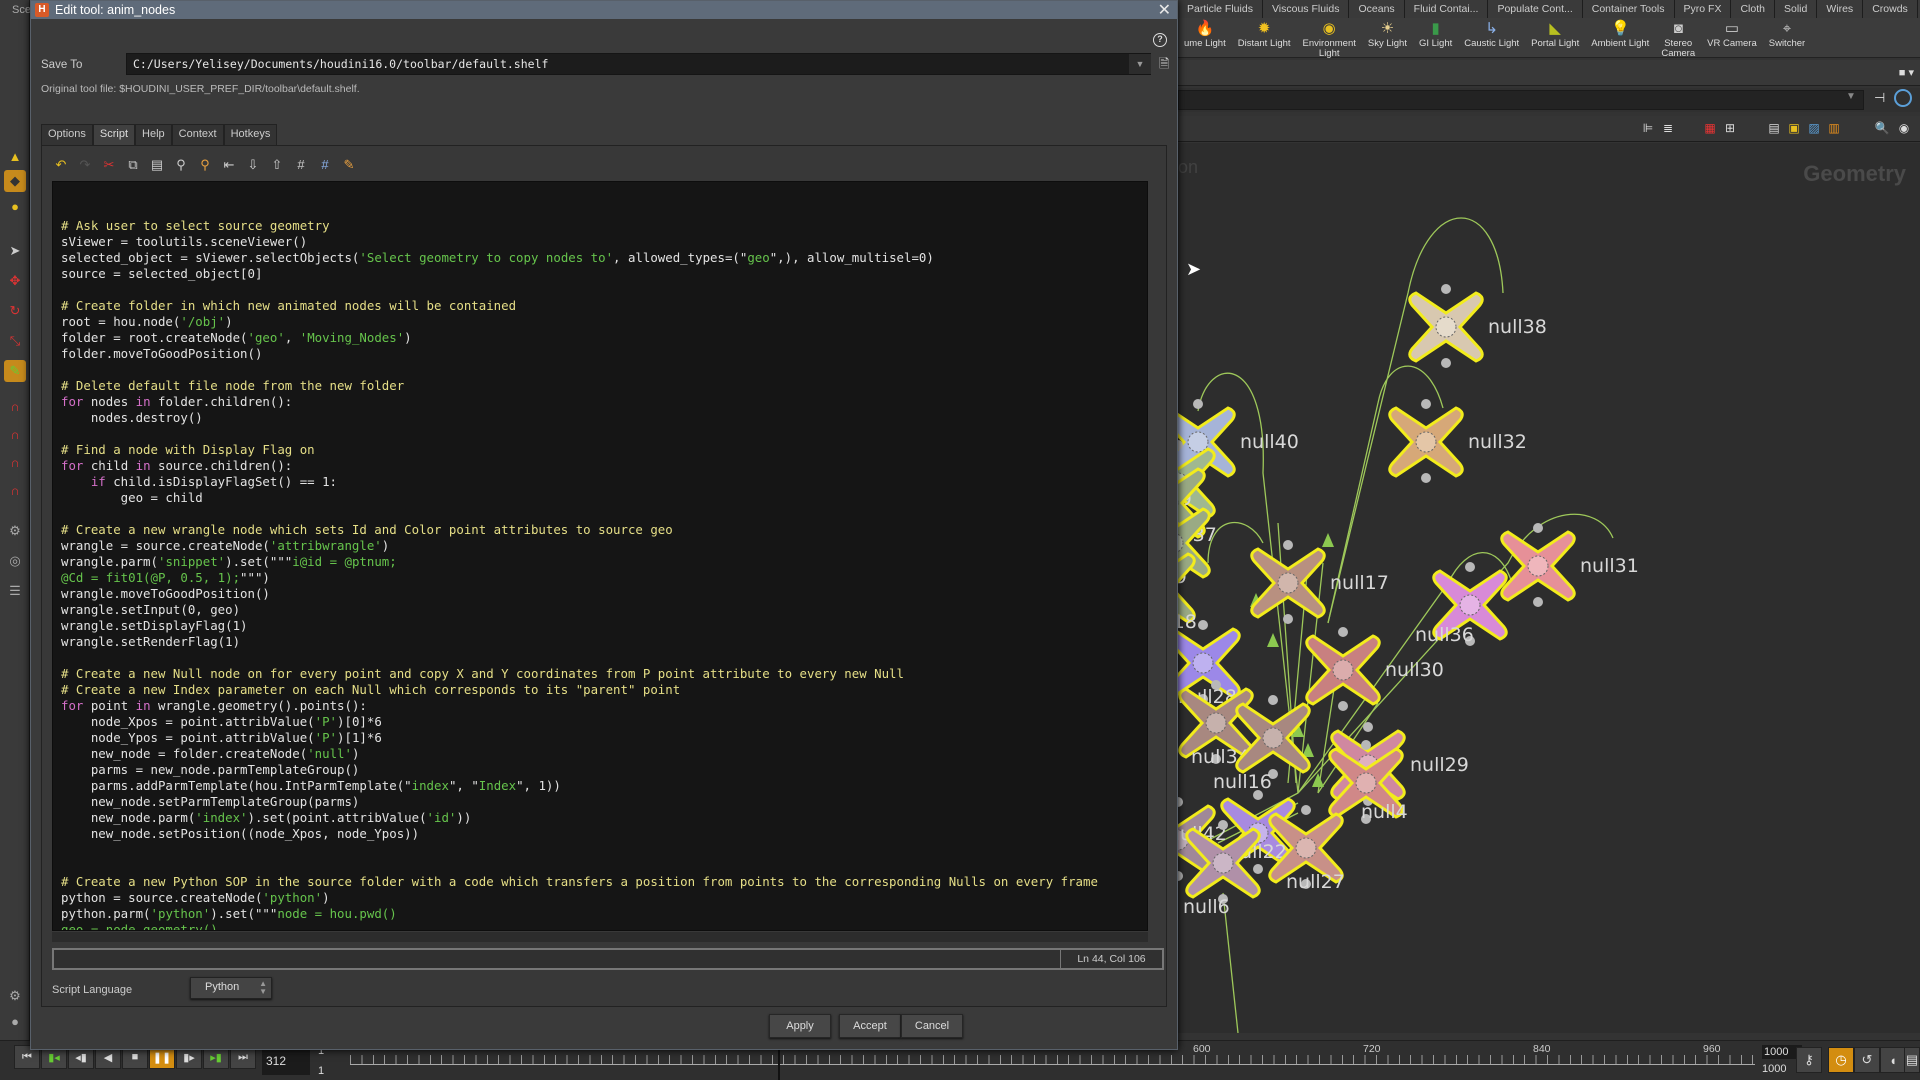 The width and height of the screenshot is (1920, 1080). What do you see at coordinates (870, 1026) in the screenshot?
I see `accept-button: Accept` at bounding box center [870, 1026].